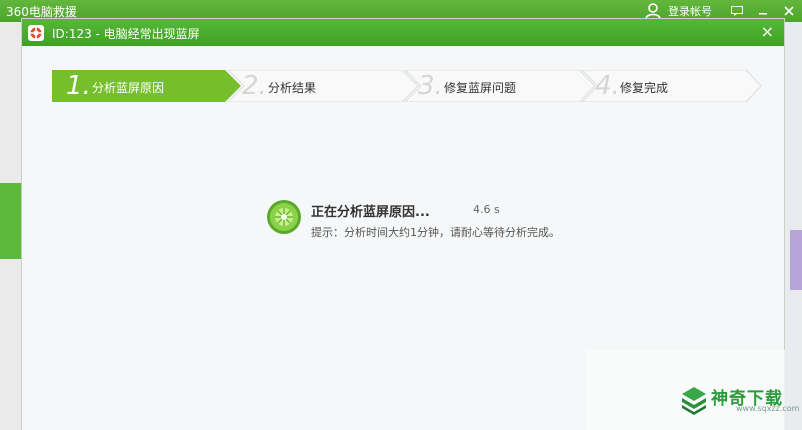  I want to click on watermark-logo-icon, so click(694, 401).